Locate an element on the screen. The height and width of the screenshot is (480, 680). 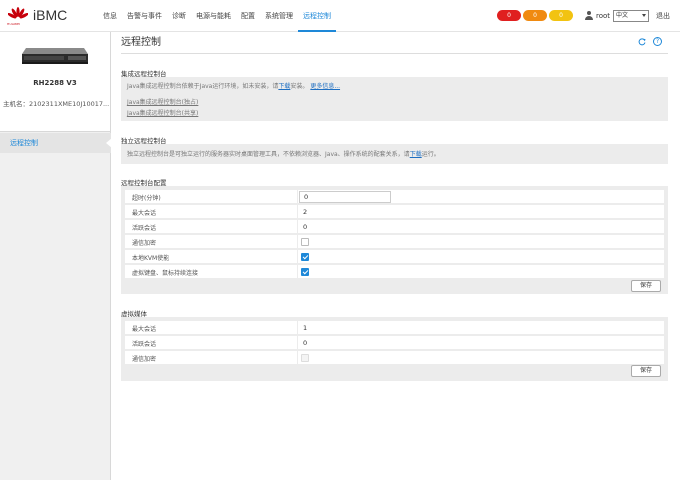
vm-active-sessions-value: 0 is located at coordinates (305, 343).